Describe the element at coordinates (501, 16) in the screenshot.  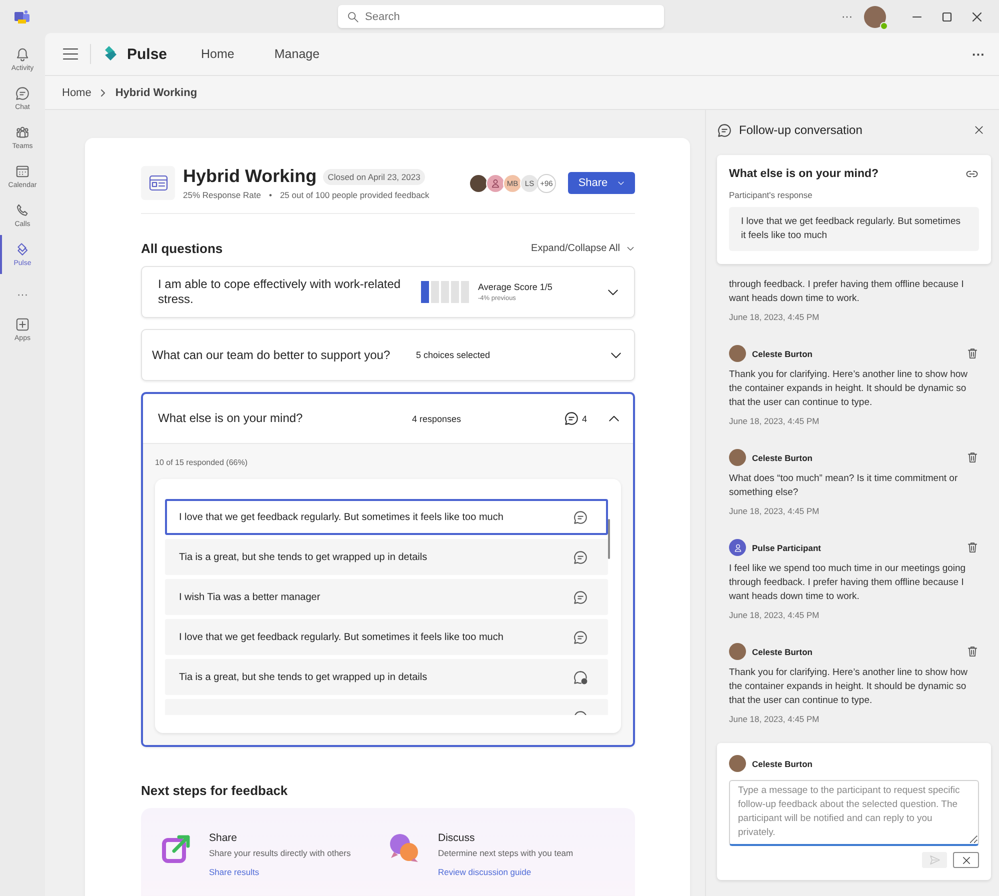
I see `search-field: Search` at that location.